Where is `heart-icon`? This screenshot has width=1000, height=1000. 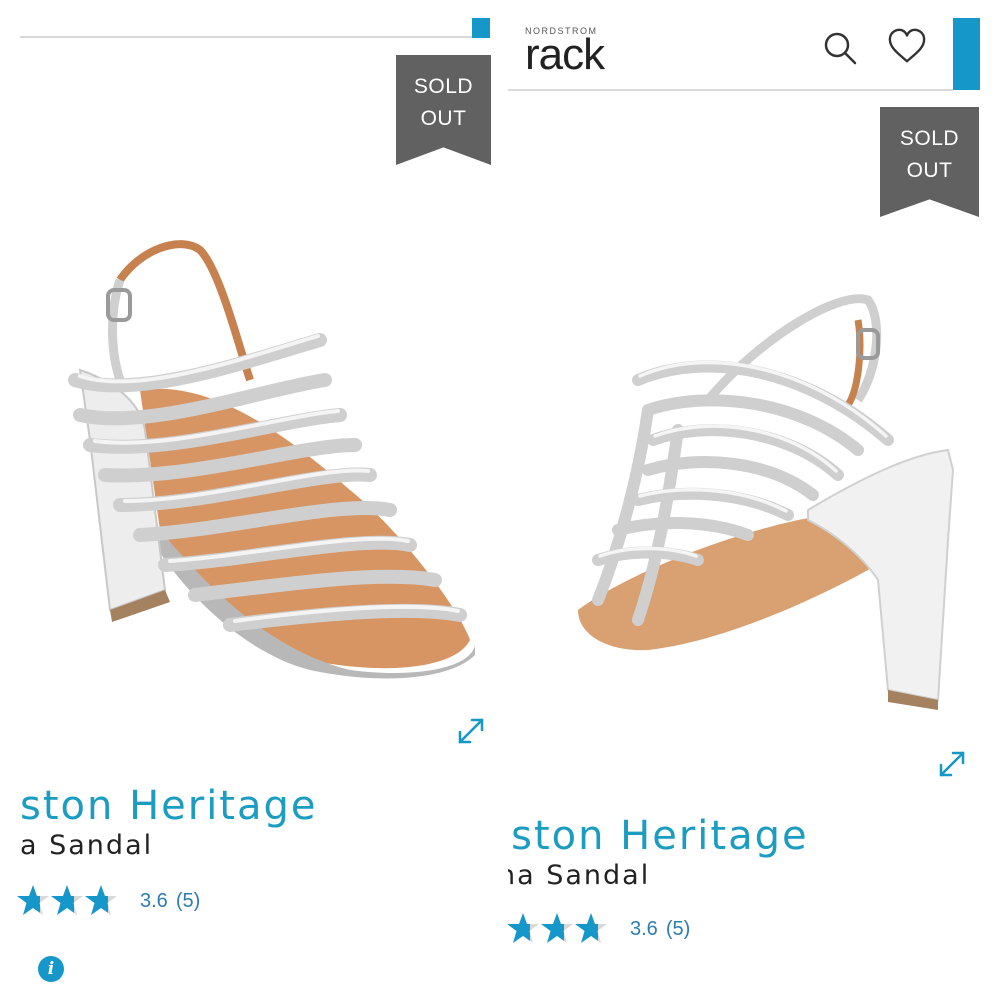
heart-icon is located at coordinates (907, 45).